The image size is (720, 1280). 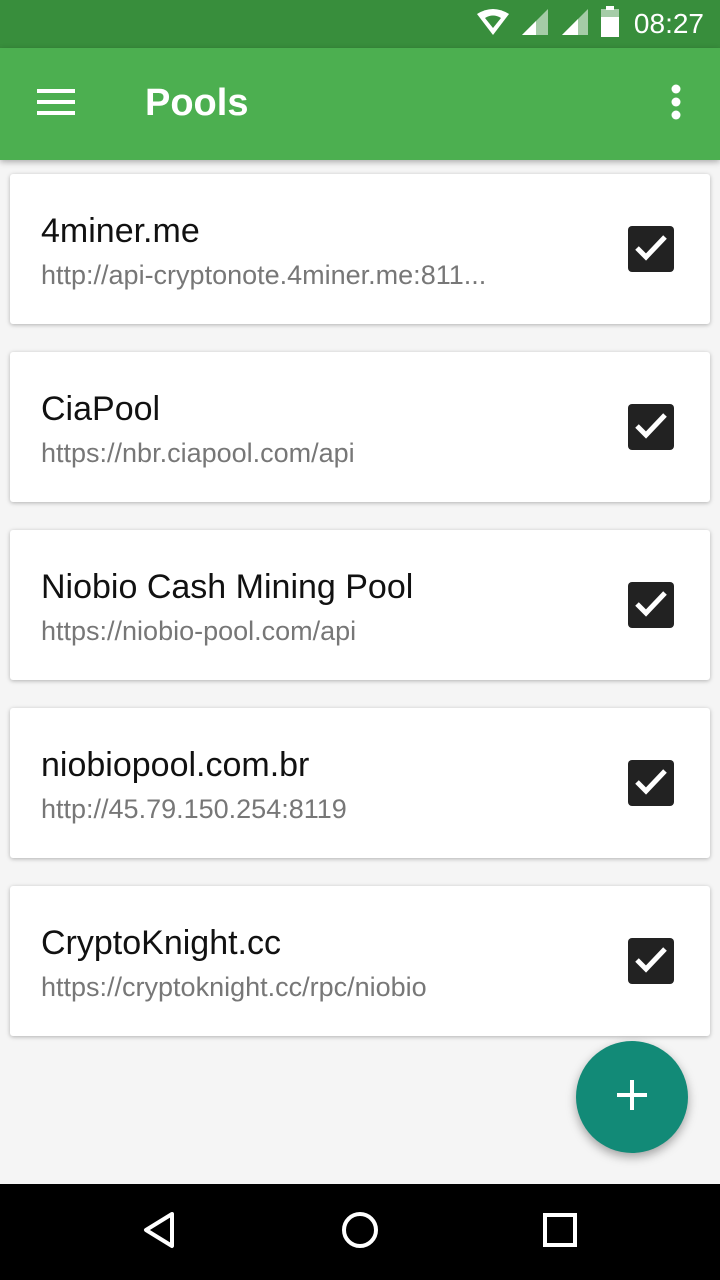 I want to click on home-icon, so click(x=360, y=1232).